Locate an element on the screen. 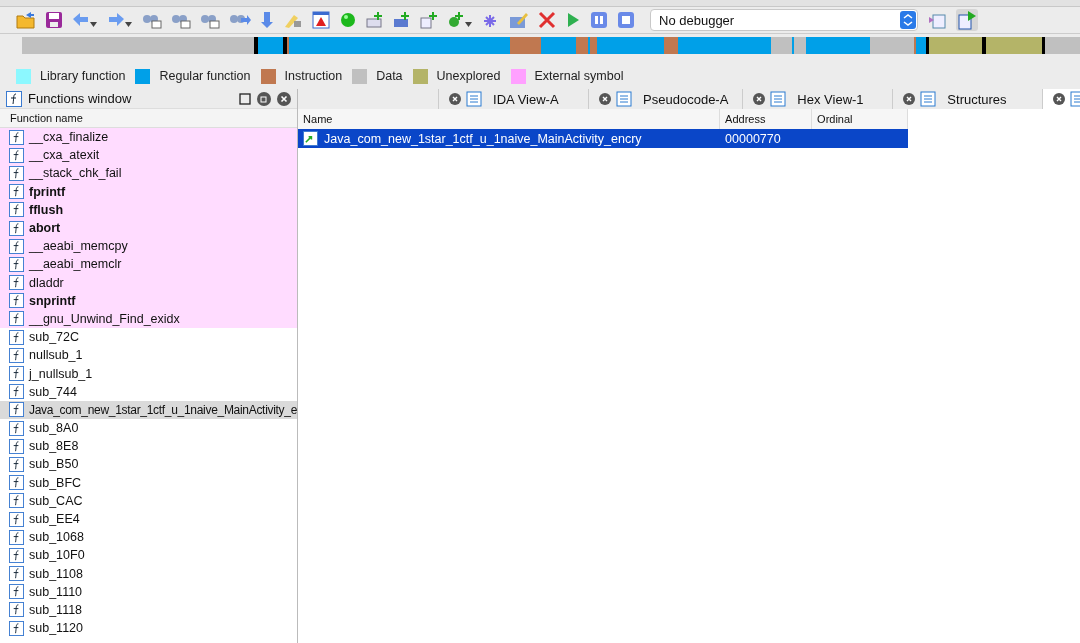 Image resolution: width=1080 pixels, height=643 pixels. function-row: __aeabi_memclr is located at coordinates (149, 264).